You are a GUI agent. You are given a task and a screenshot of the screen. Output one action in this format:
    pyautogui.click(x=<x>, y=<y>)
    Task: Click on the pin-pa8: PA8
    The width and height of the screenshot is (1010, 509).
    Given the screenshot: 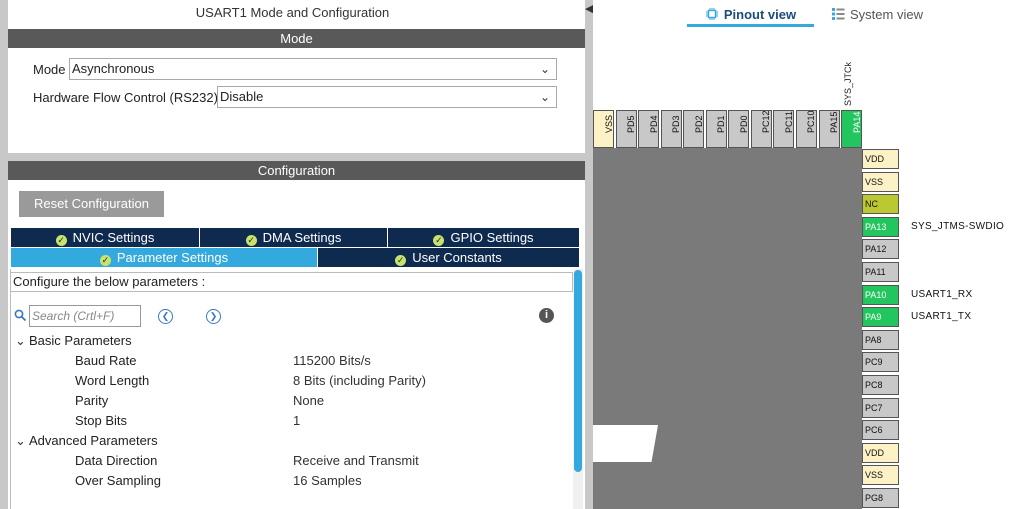 What is the action you would take?
    pyautogui.click(x=880, y=339)
    